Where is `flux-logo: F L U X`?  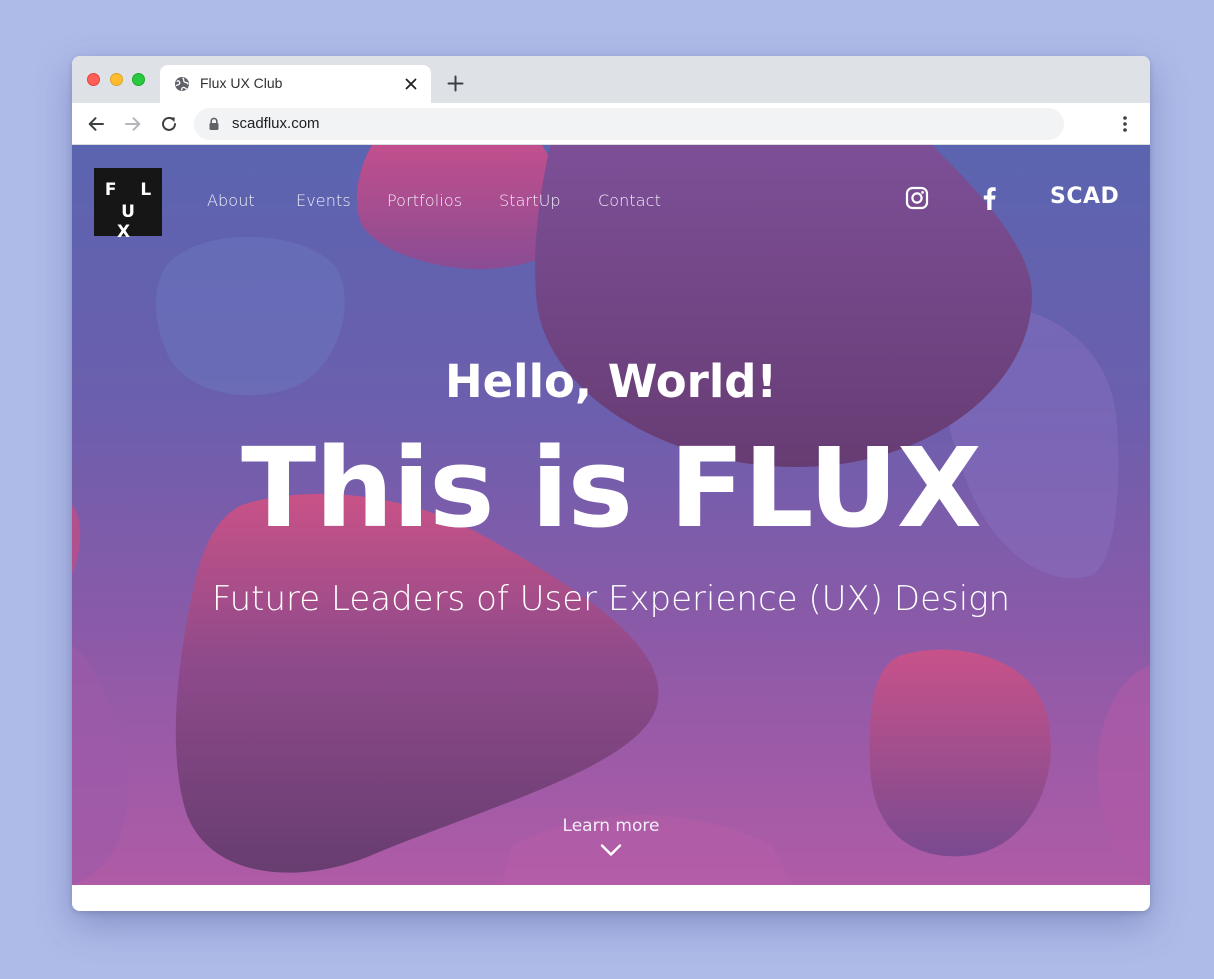
flux-logo: F L U X is located at coordinates (128, 205).